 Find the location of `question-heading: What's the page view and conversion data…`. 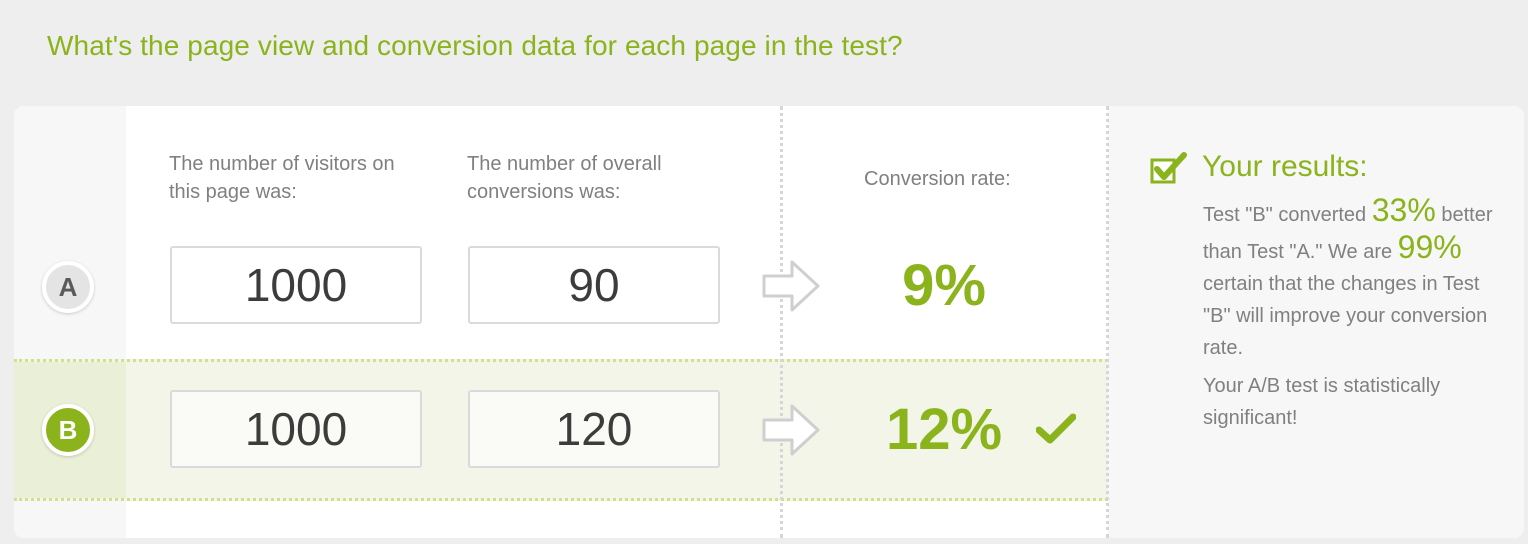

question-heading: What's the page view and conversion data… is located at coordinates (475, 45).